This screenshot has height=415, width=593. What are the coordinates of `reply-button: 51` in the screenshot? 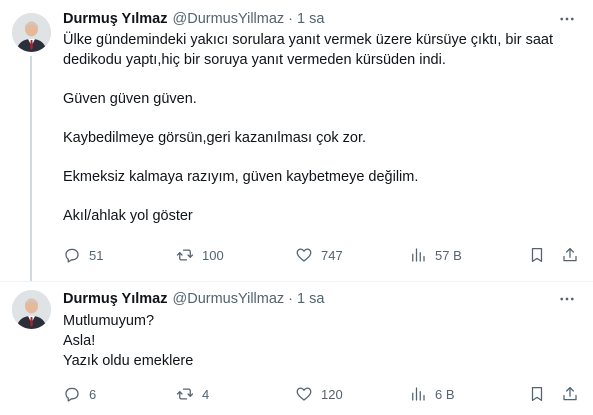 It's located at (83, 255).